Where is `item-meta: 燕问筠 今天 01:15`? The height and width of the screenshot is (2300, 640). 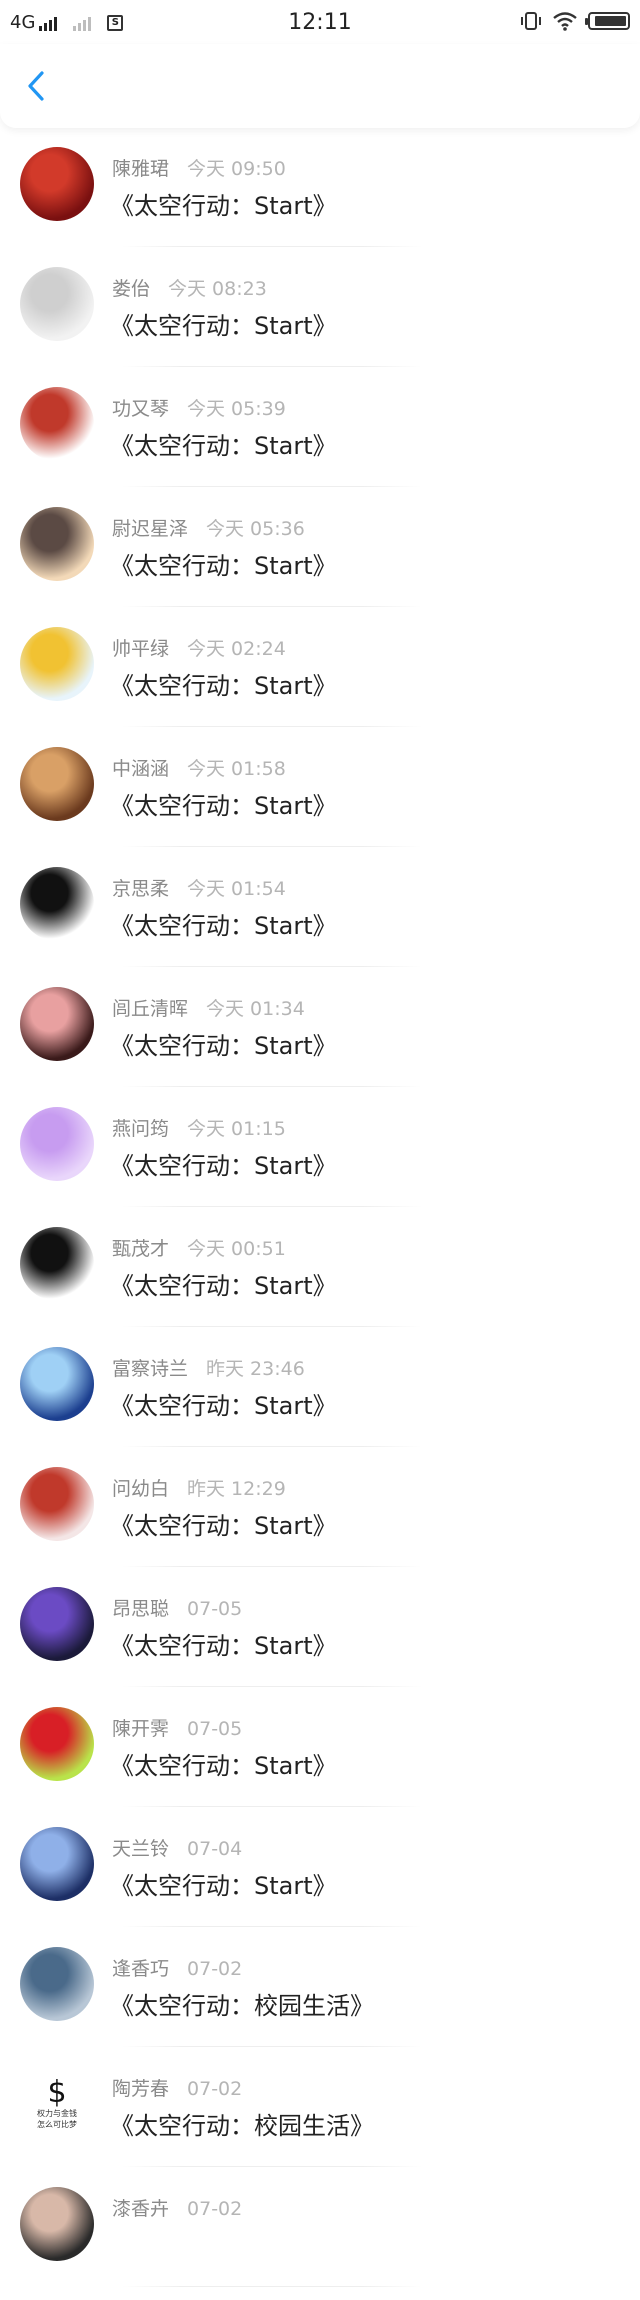
item-meta: 燕问筠 今天 01:15 is located at coordinates (199, 1127).